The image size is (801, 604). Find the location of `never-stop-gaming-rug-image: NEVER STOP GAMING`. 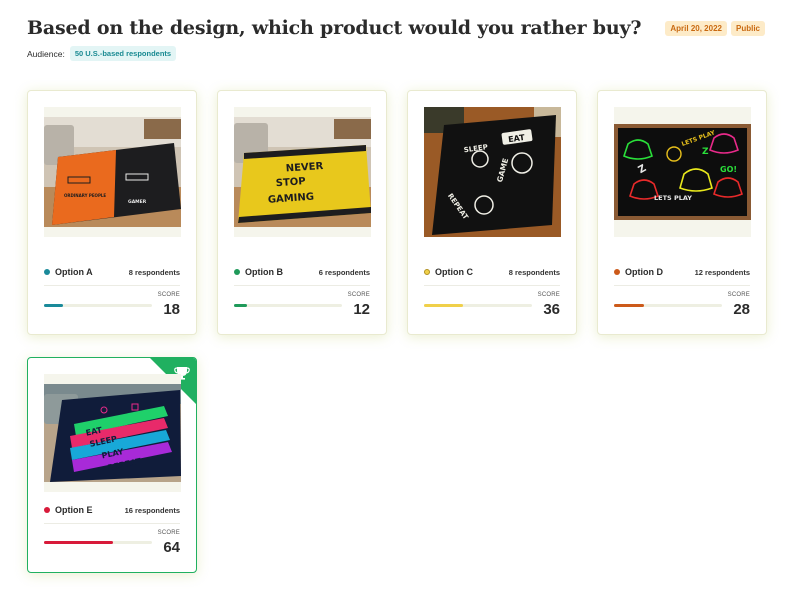

never-stop-gaming-rug-image: NEVER STOP GAMING is located at coordinates (302, 172).